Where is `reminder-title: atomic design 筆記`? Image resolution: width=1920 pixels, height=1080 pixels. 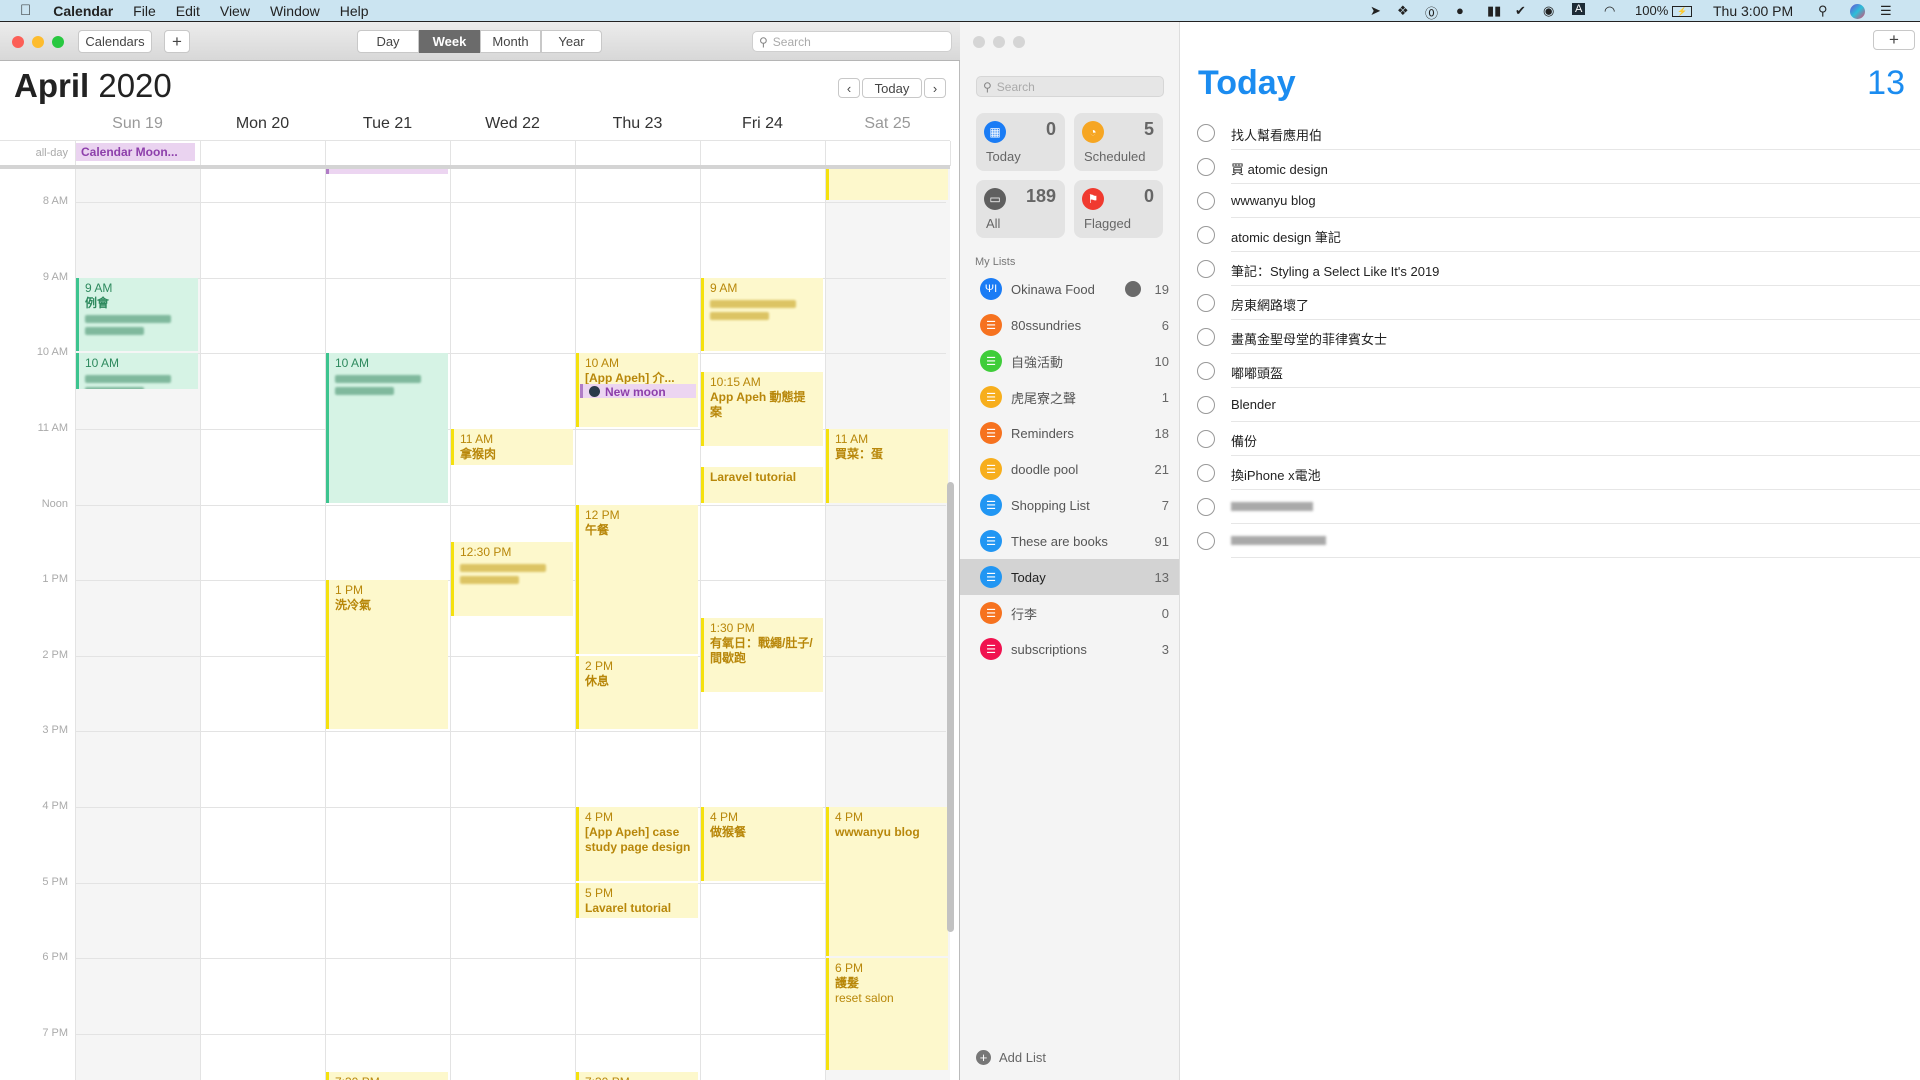
reminder-title: atomic design 筆記 is located at coordinates (1286, 236).